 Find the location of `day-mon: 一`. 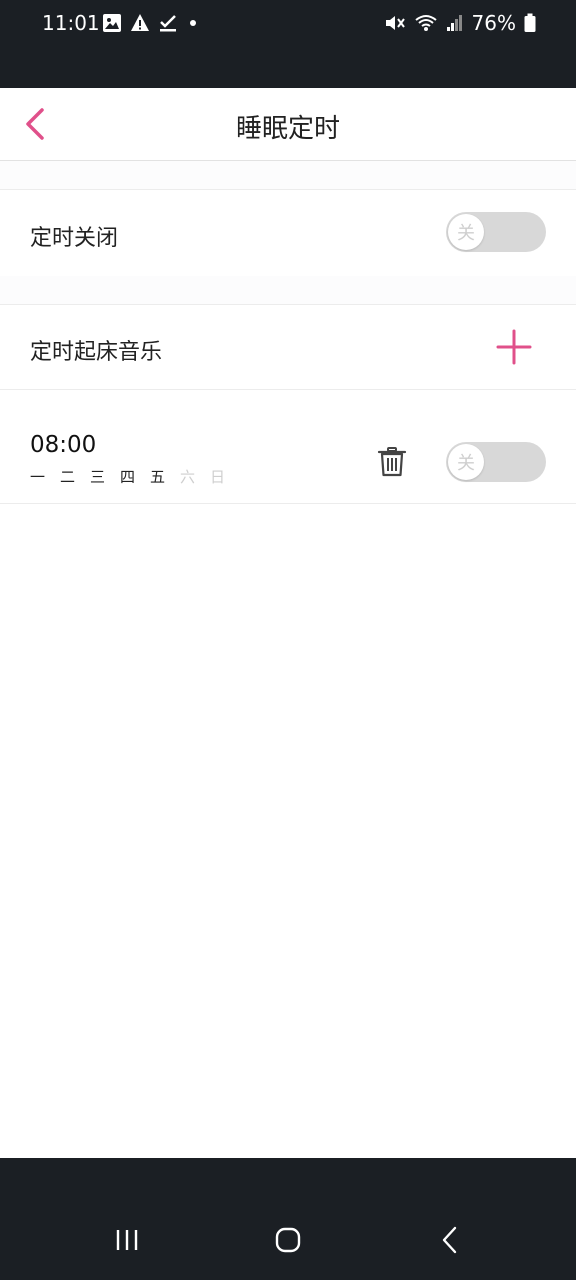

day-mon: 一 is located at coordinates (38, 477).